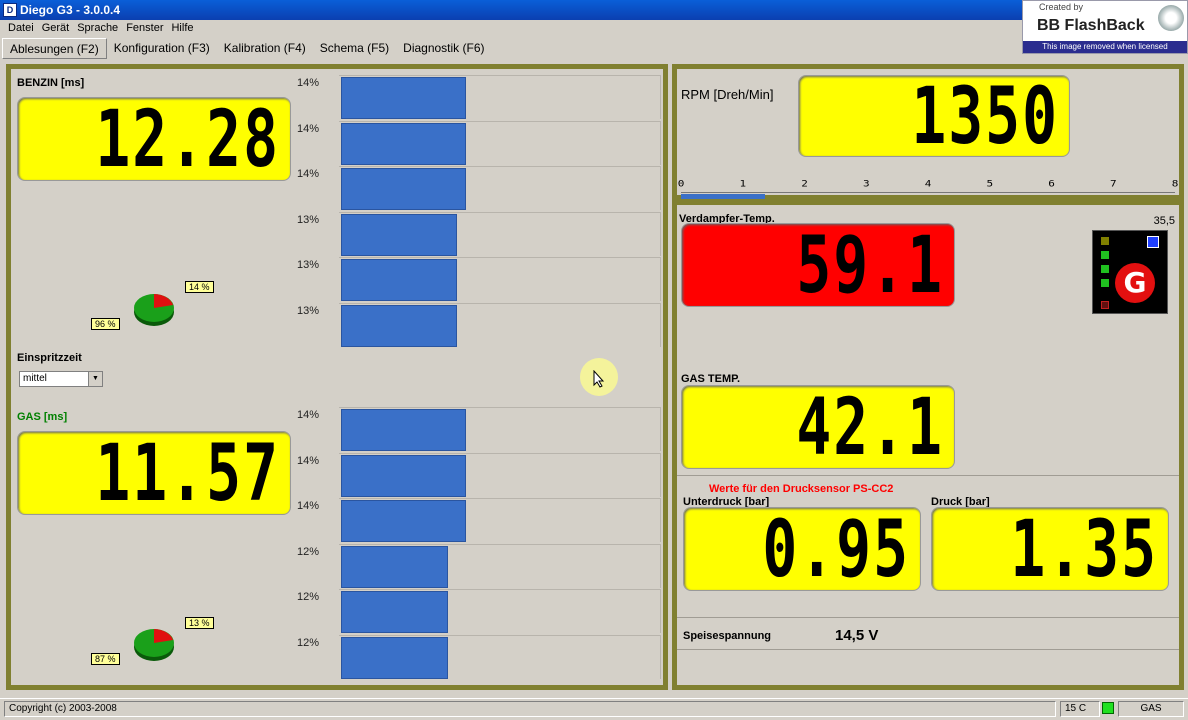  I want to click on status-fuel-mode: GAS, so click(1151, 709).